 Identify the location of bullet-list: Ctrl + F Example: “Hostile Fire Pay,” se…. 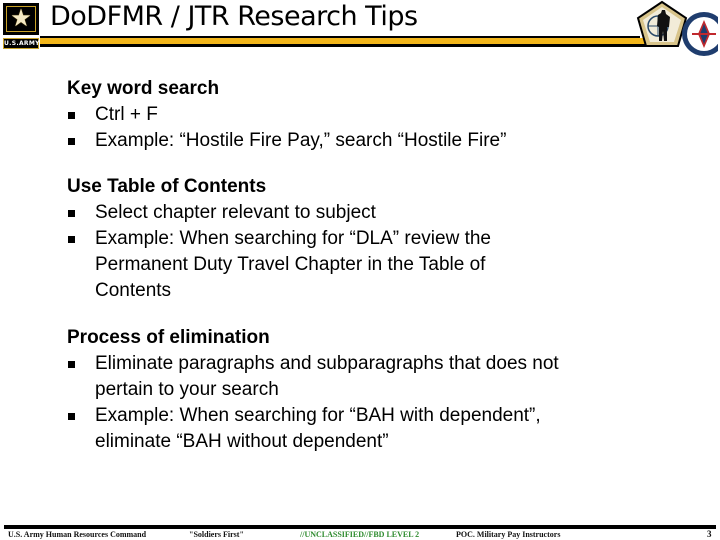
(367, 128).